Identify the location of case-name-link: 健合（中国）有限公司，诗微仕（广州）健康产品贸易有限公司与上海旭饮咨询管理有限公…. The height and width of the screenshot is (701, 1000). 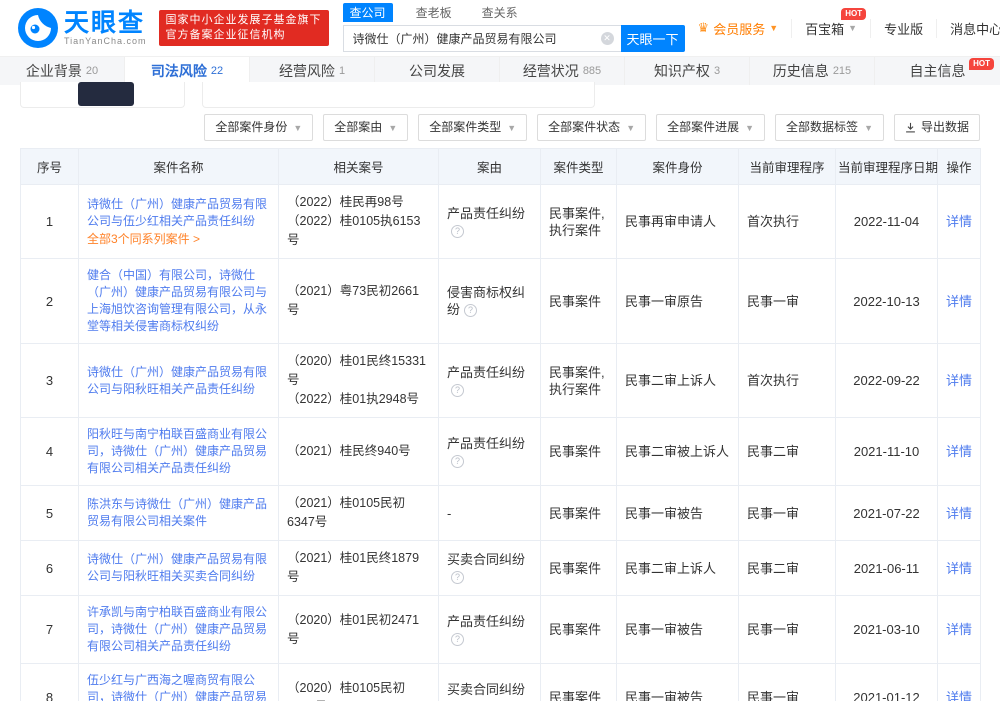
(178, 301).